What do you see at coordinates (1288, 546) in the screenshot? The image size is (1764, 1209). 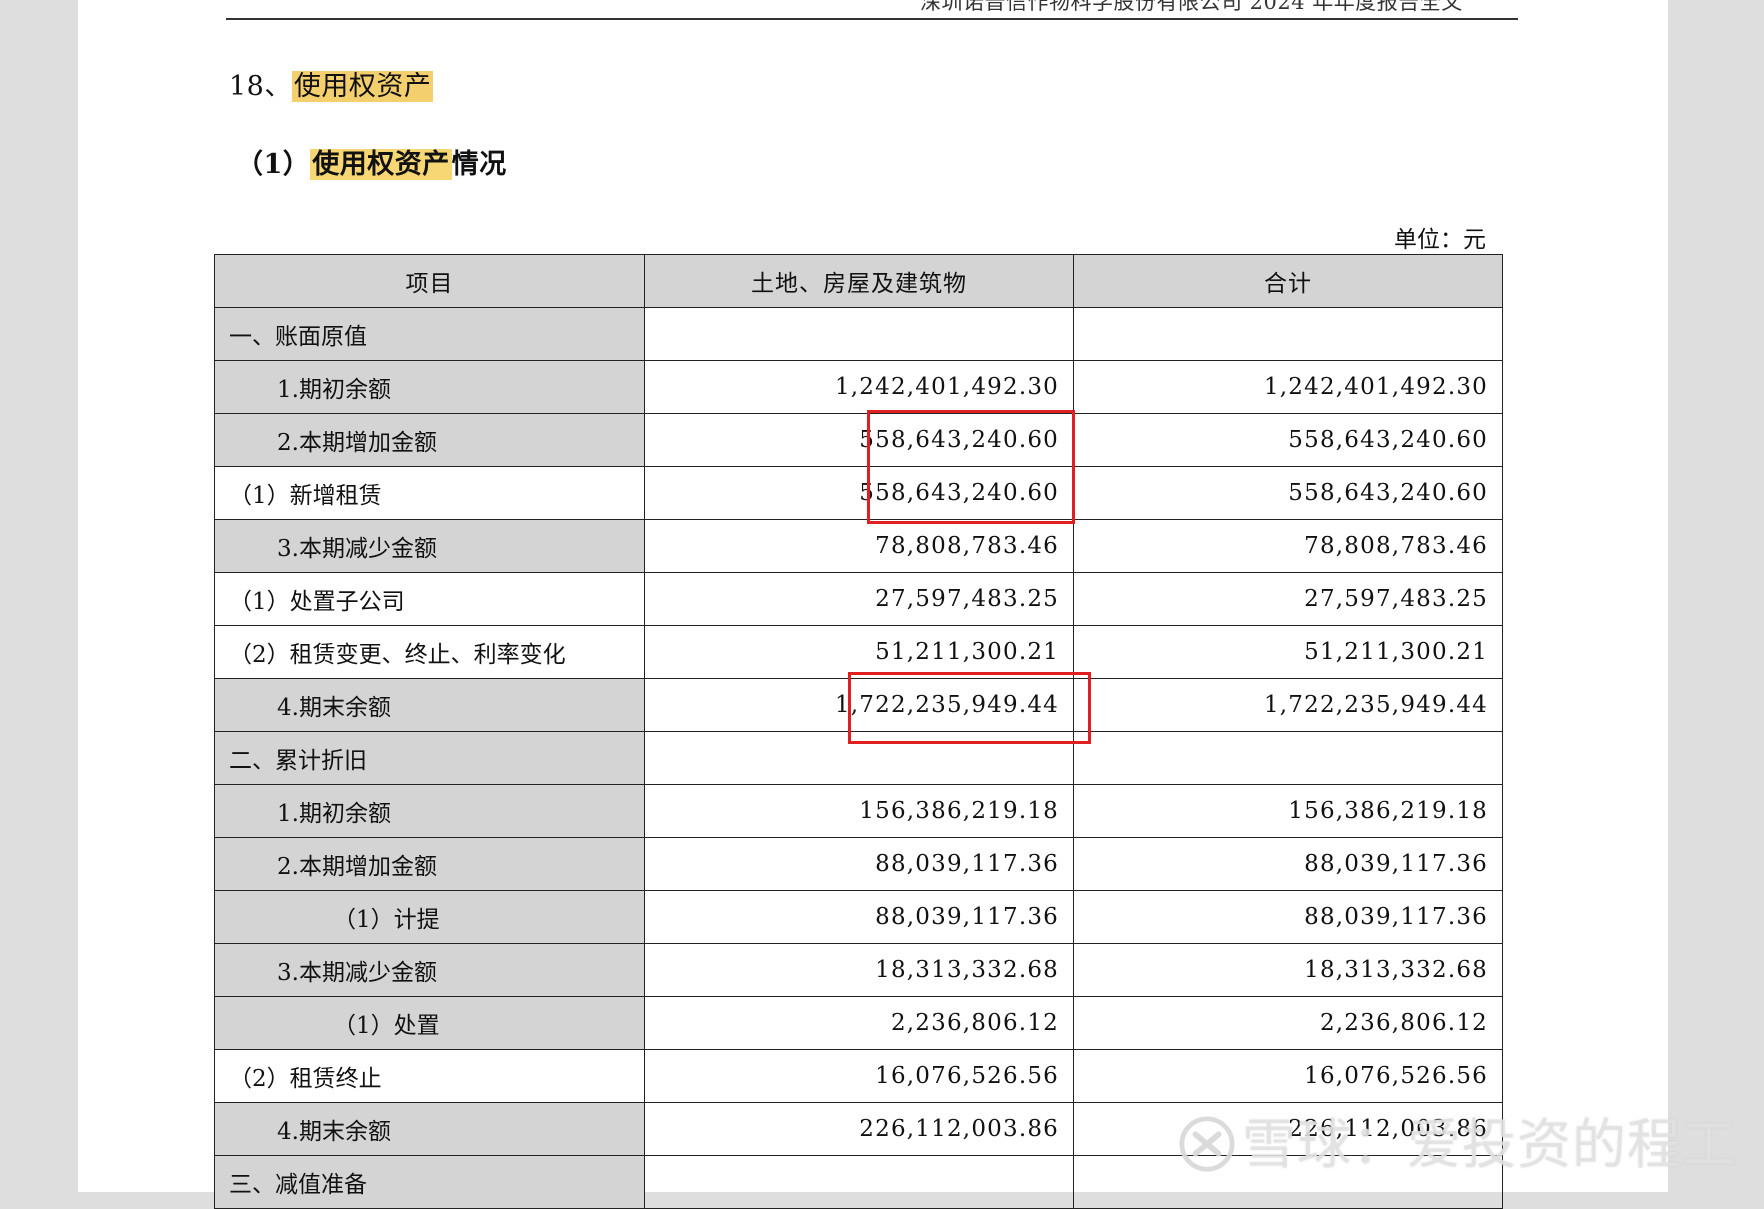 I see `cell-total: 78,808,783.46` at bounding box center [1288, 546].